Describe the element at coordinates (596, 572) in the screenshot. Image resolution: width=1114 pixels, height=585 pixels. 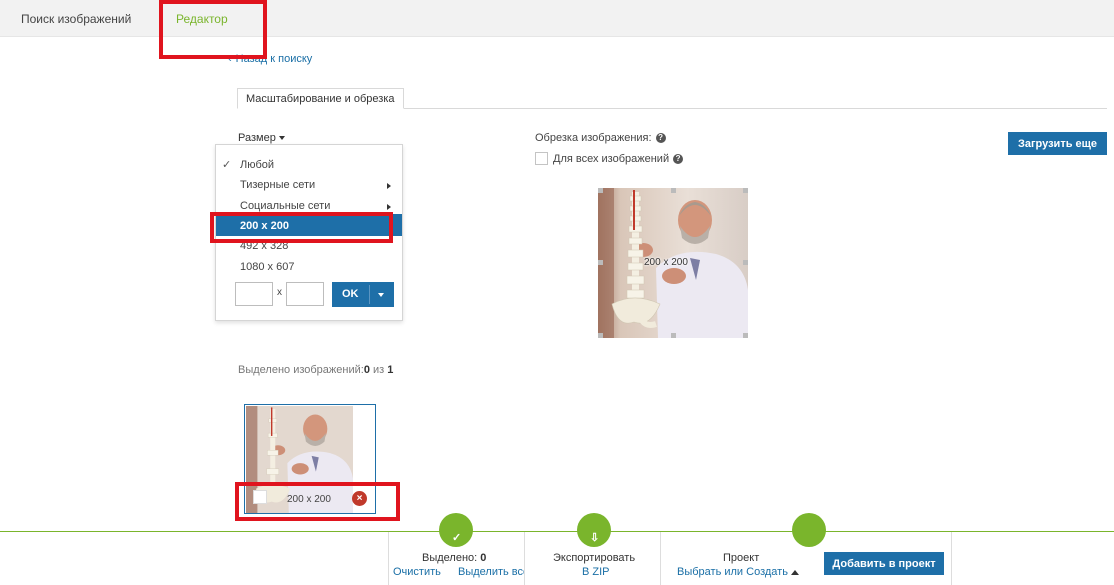
I see `export-zip-link: В ZIP` at that location.